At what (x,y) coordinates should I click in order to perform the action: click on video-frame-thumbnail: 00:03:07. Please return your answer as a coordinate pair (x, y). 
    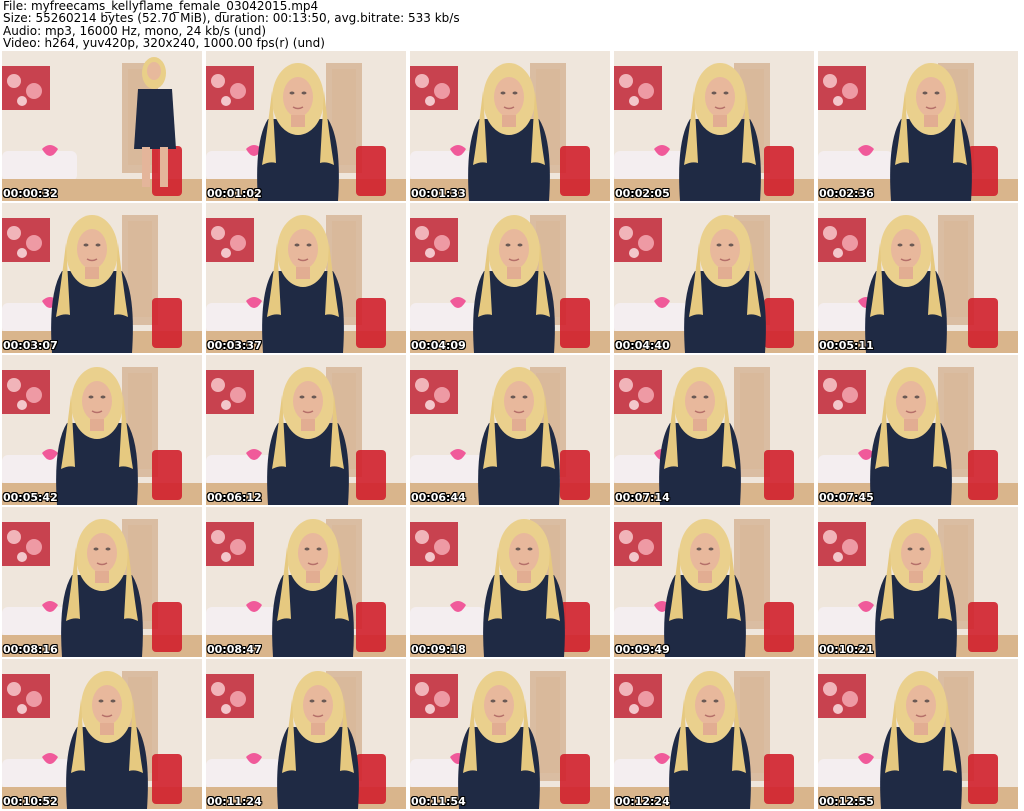
    Looking at the image, I should click on (102, 278).